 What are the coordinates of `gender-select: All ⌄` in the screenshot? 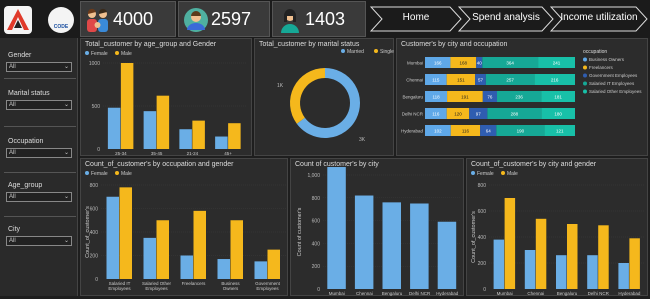 It's located at (39, 67).